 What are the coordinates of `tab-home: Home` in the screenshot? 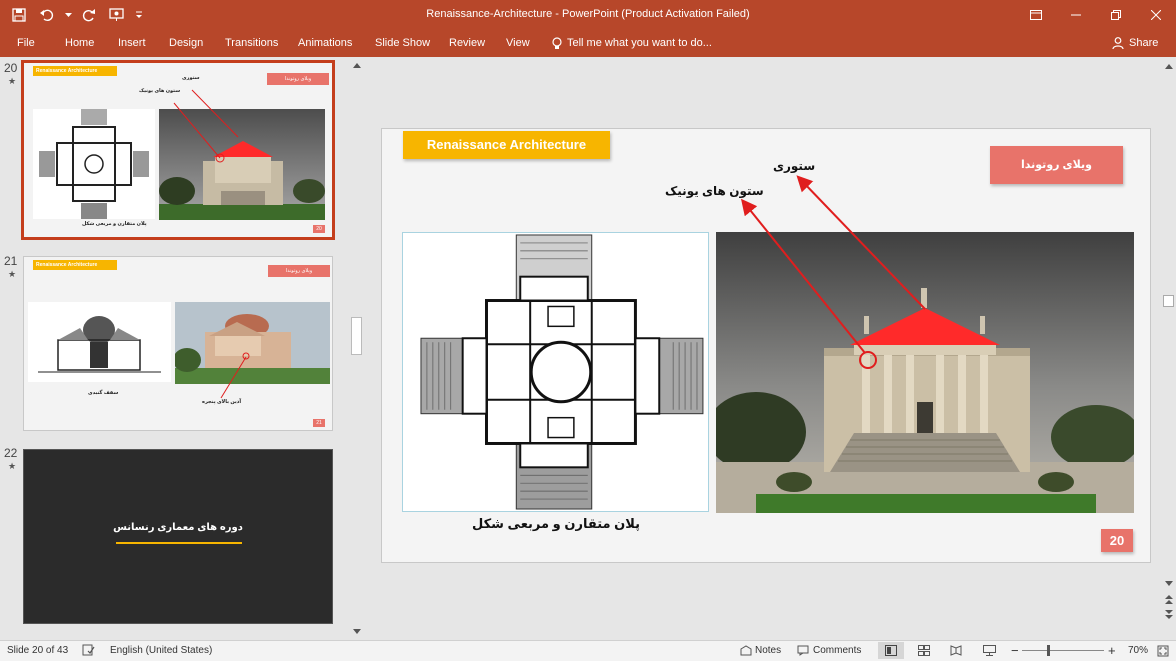 It's located at (79, 43).